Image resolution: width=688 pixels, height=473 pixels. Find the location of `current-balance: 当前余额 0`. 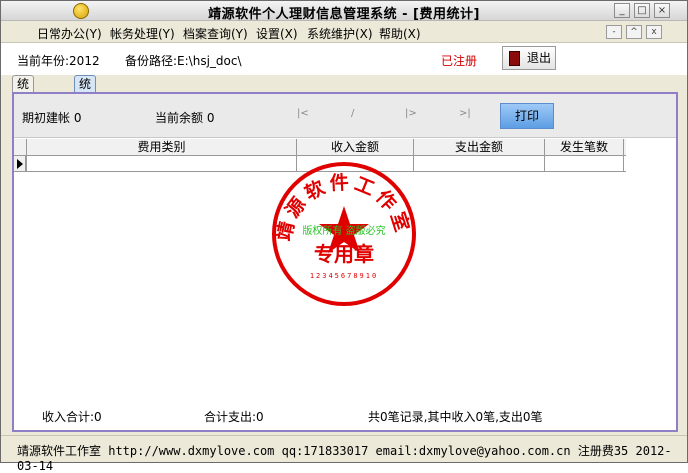

current-balance: 当前余额 0 is located at coordinates (185, 118).